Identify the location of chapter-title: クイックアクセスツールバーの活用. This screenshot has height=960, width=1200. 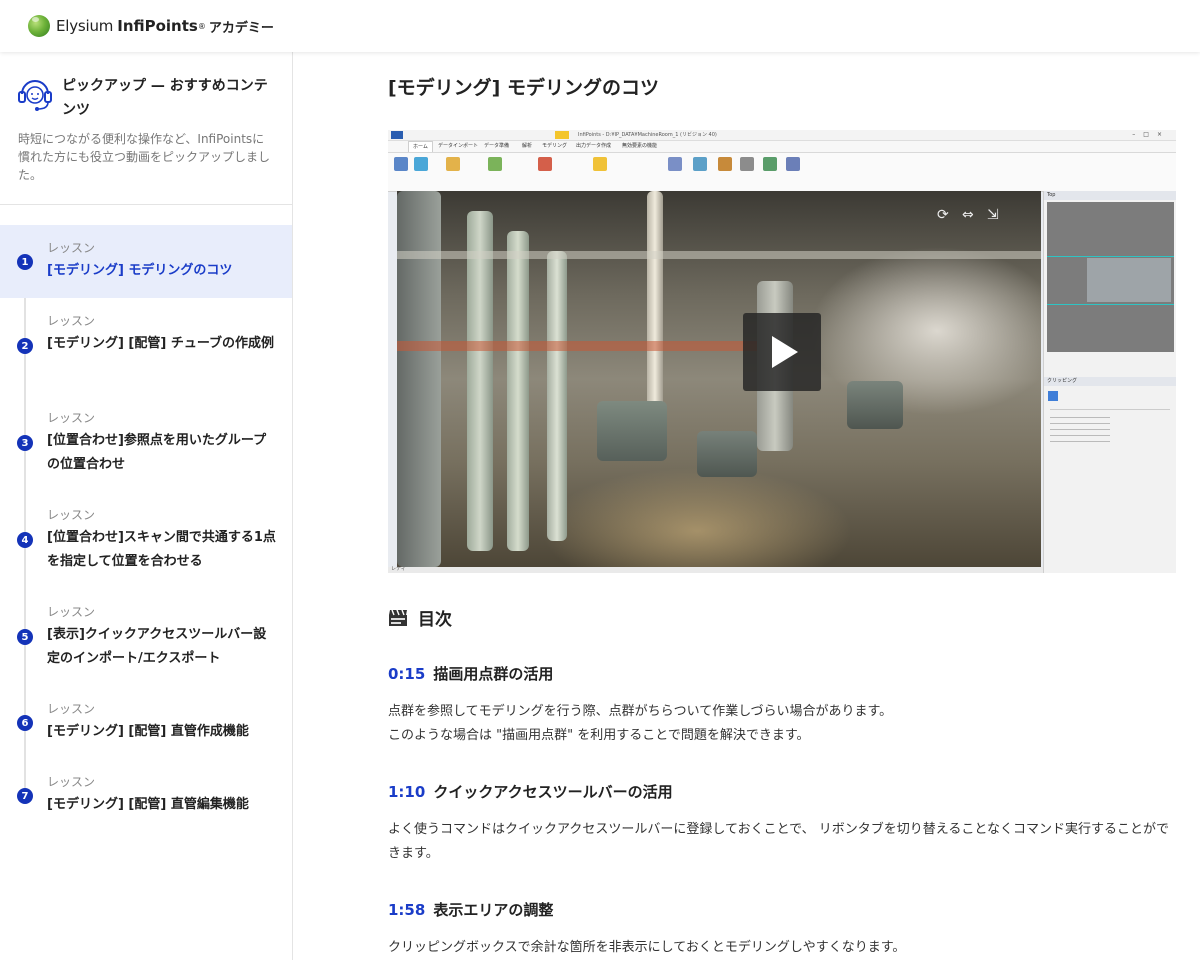
(553, 792).